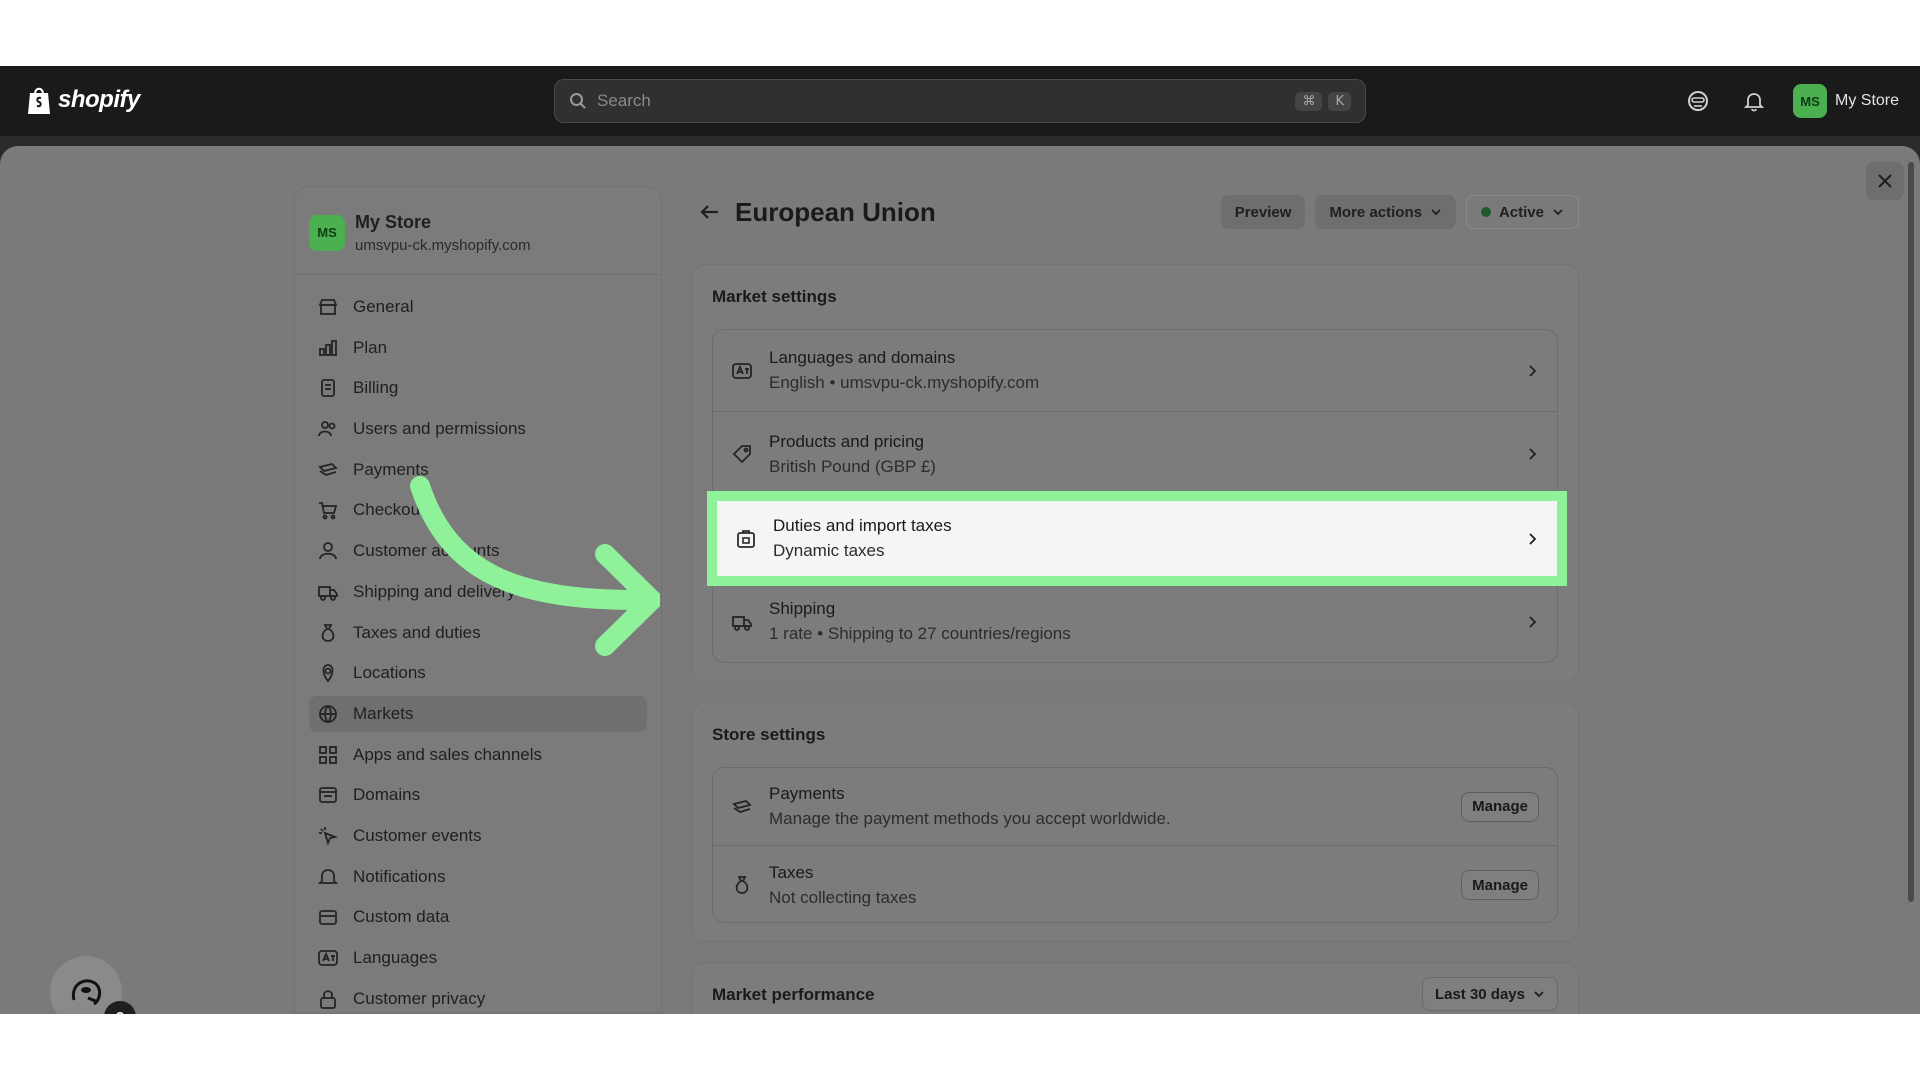 The width and height of the screenshot is (1920, 1080). What do you see at coordinates (535, 566) in the screenshot?
I see `annotation-arrow` at bounding box center [535, 566].